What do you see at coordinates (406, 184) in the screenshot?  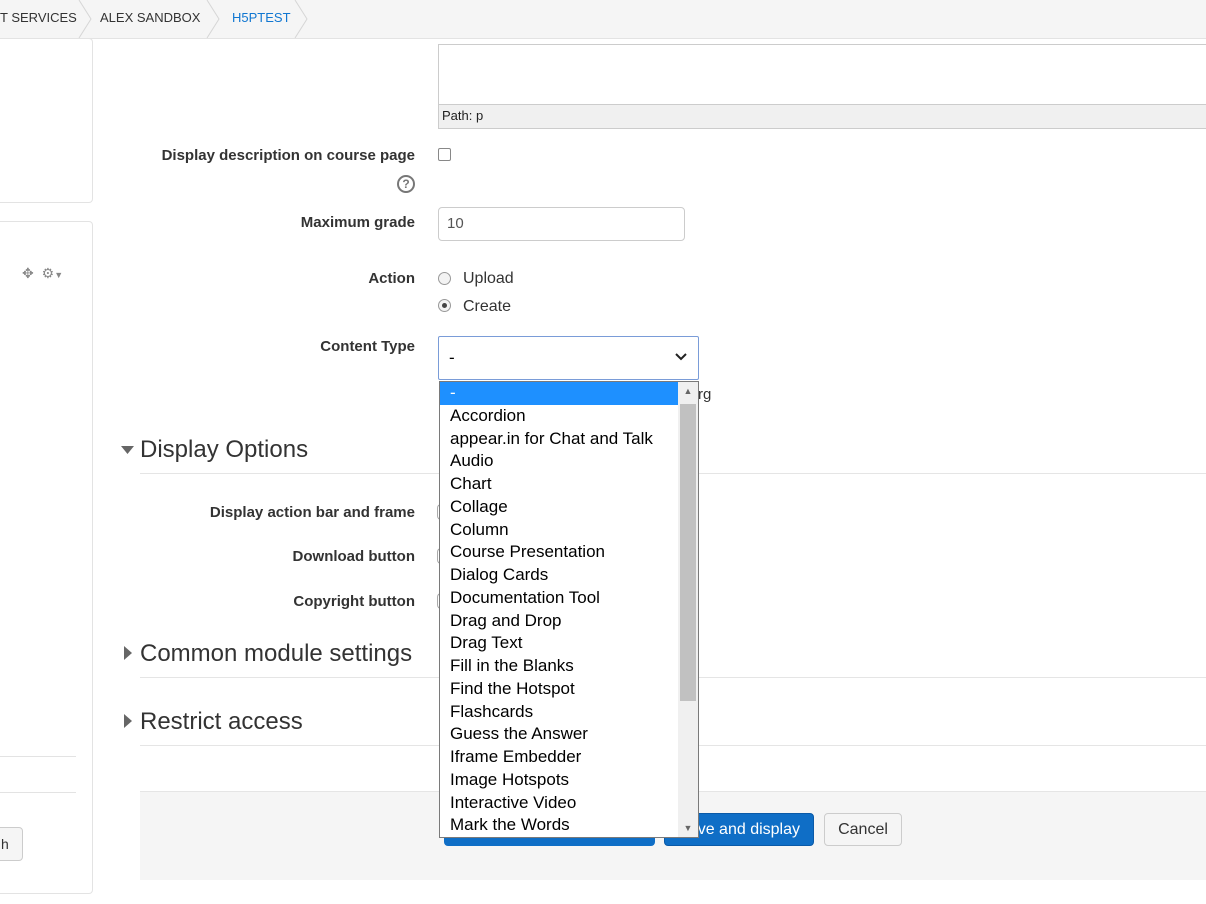 I see `help-icon: ?` at bounding box center [406, 184].